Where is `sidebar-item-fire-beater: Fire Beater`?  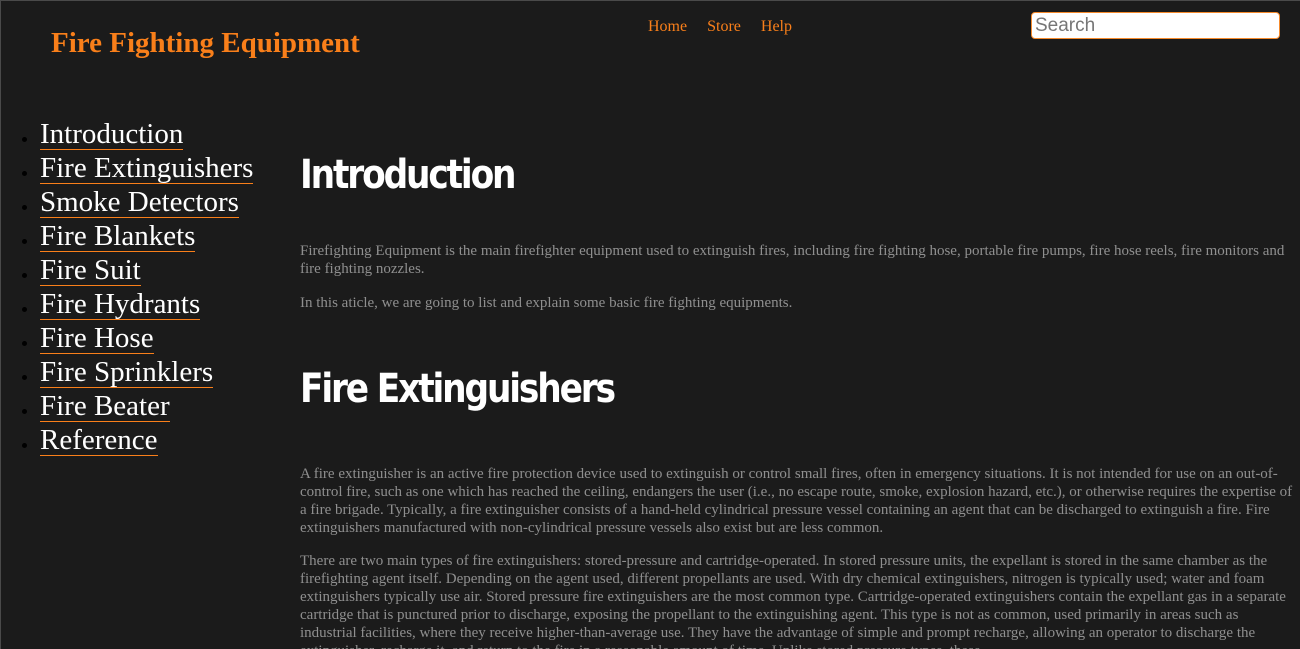 sidebar-item-fire-beater: Fire Beater is located at coordinates (127, 408).